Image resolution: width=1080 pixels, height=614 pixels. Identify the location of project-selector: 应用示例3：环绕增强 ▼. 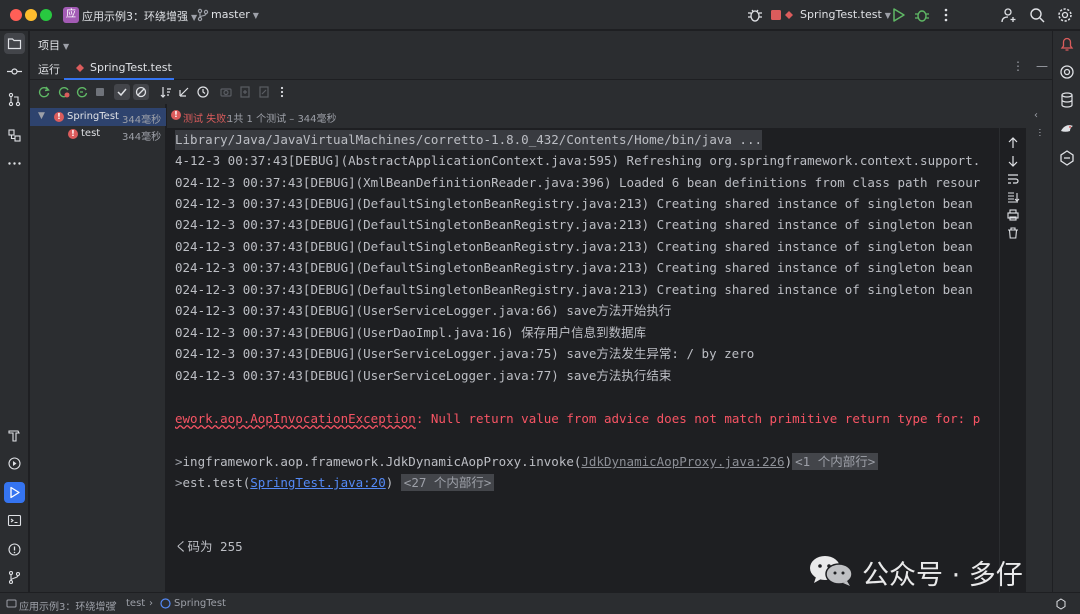
(139, 16).